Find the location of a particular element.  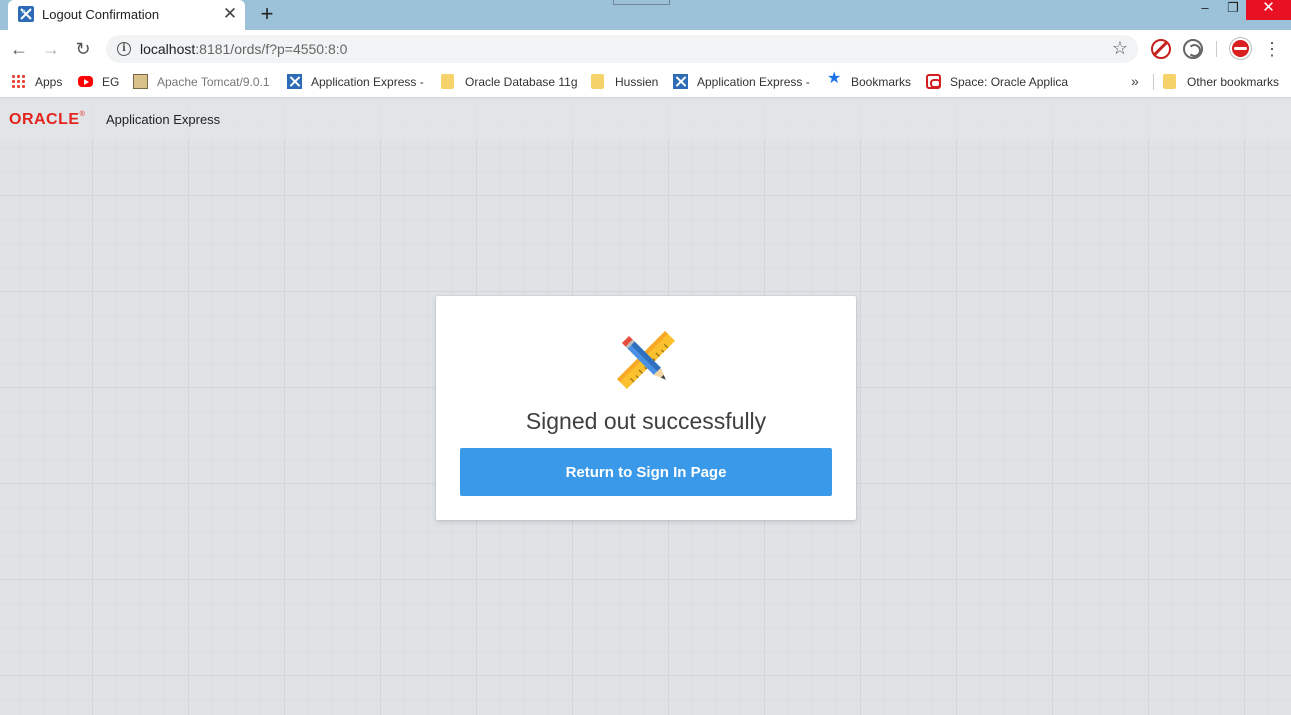

close-window-button: ✕ is located at coordinates (1268, 10).